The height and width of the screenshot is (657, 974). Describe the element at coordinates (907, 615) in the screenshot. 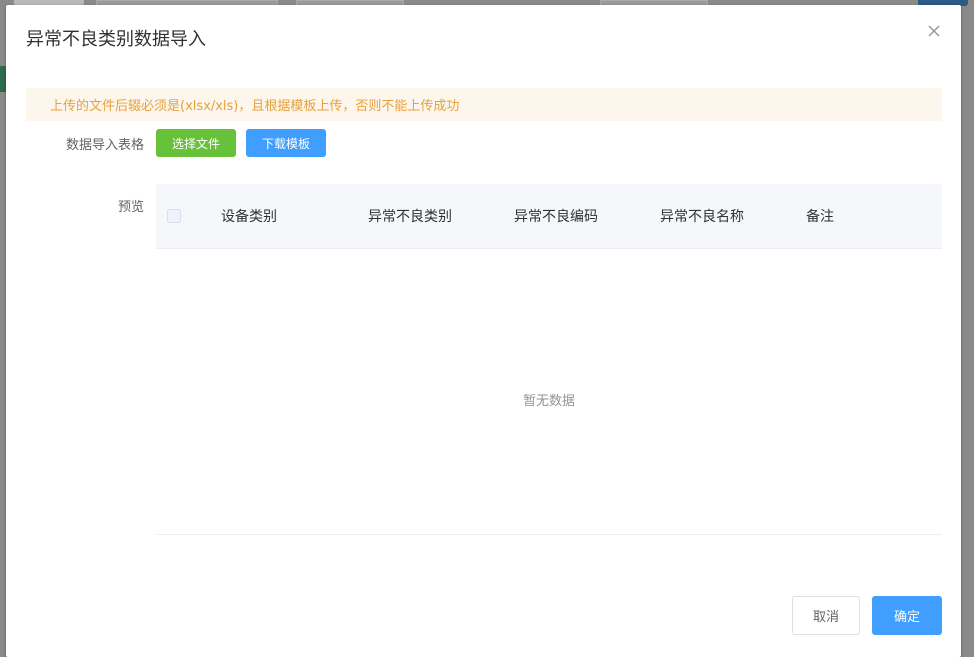

I see `confirm-button: 确定` at that location.